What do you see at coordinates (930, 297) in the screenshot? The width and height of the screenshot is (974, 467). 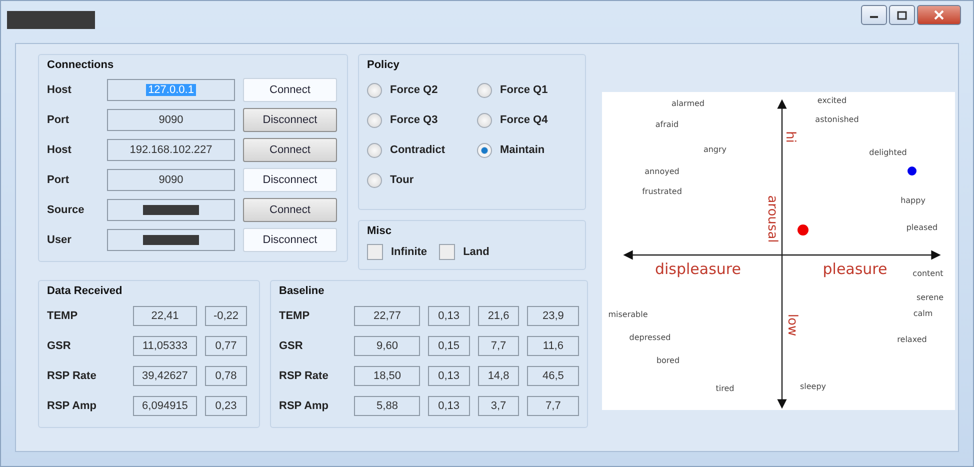 I see `emotion-word: serene` at bounding box center [930, 297].